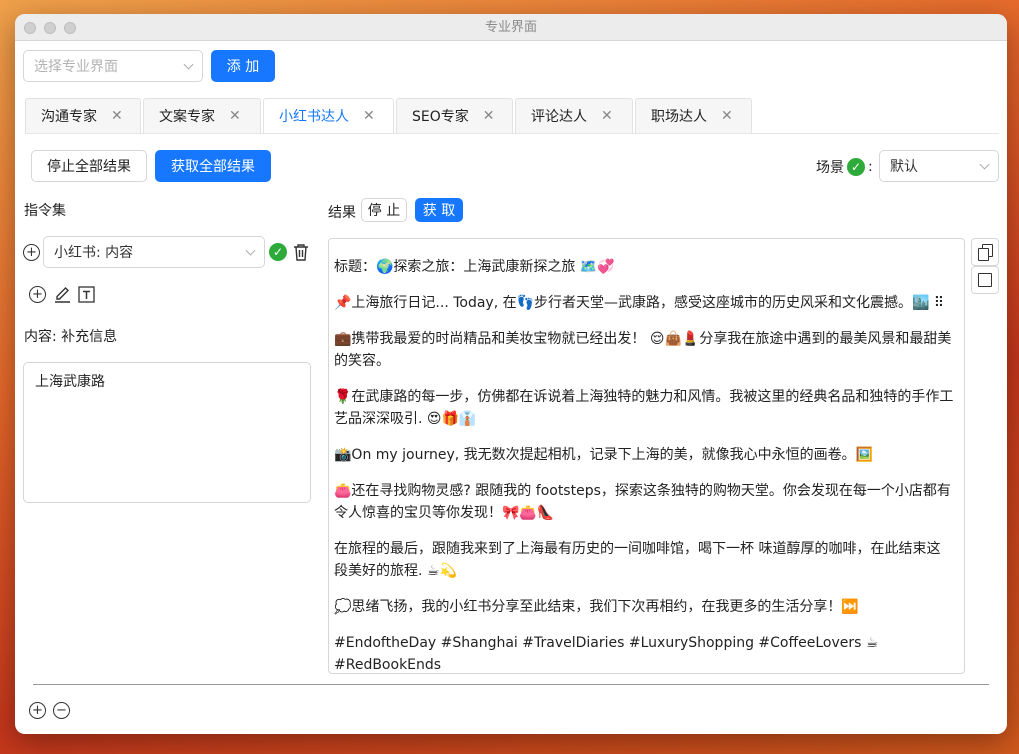 This screenshot has width=1019, height=754. I want to click on copy-icon, so click(985, 252).